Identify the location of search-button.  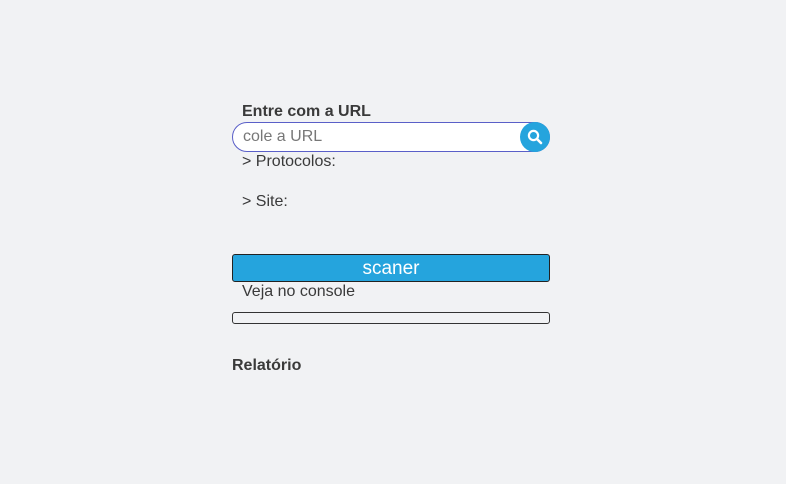
(535, 137).